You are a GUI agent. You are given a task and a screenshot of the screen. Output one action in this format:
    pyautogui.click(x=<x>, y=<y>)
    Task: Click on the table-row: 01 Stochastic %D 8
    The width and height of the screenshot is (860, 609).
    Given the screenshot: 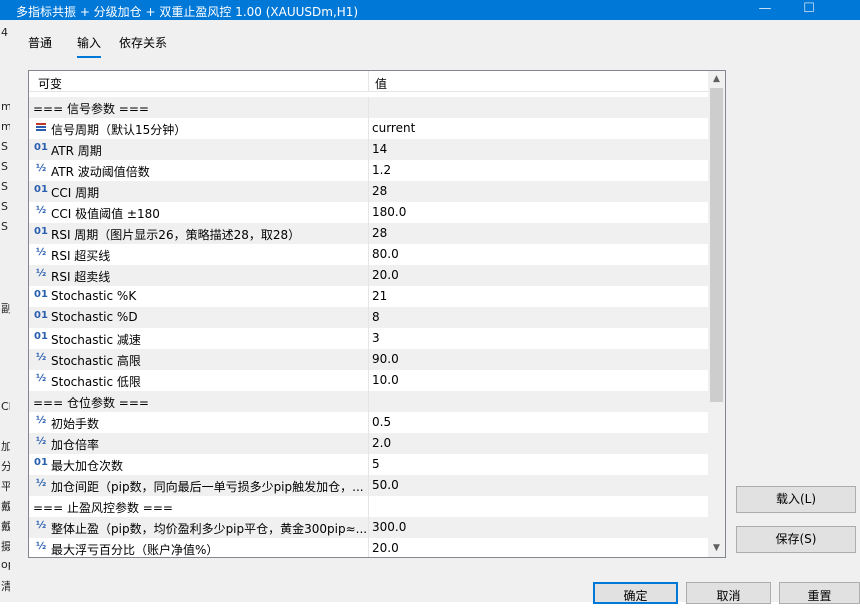 What is the action you would take?
    pyautogui.click(x=368, y=317)
    